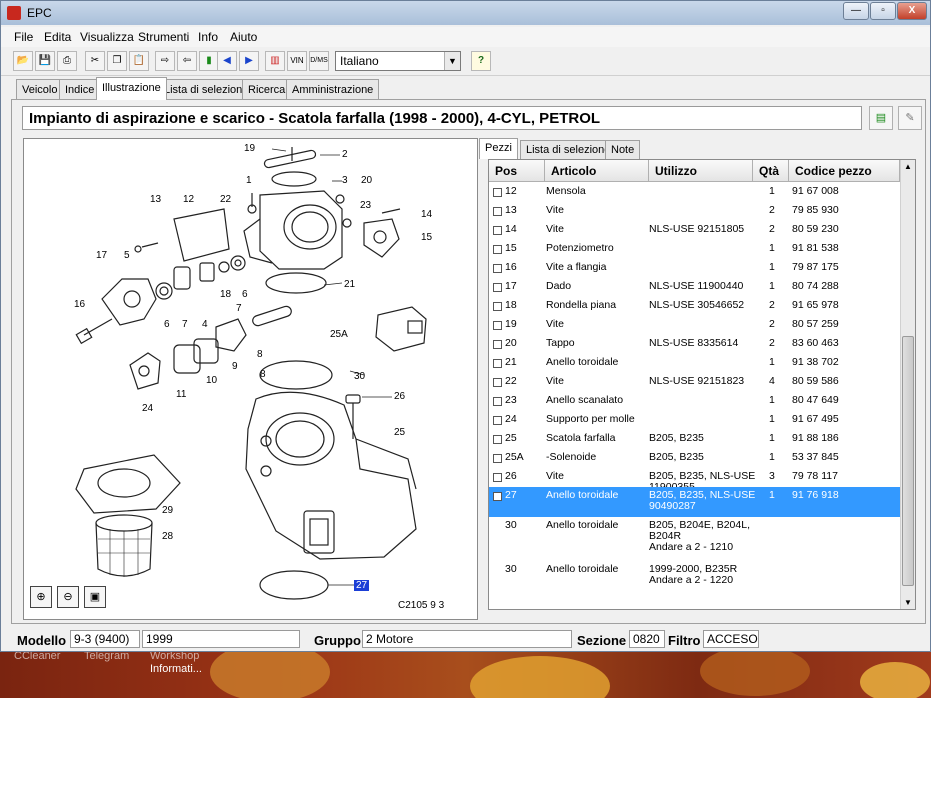 The image size is (931, 800). What do you see at coordinates (239, 308) in the screenshot?
I see `callout-7b: 7` at bounding box center [239, 308].